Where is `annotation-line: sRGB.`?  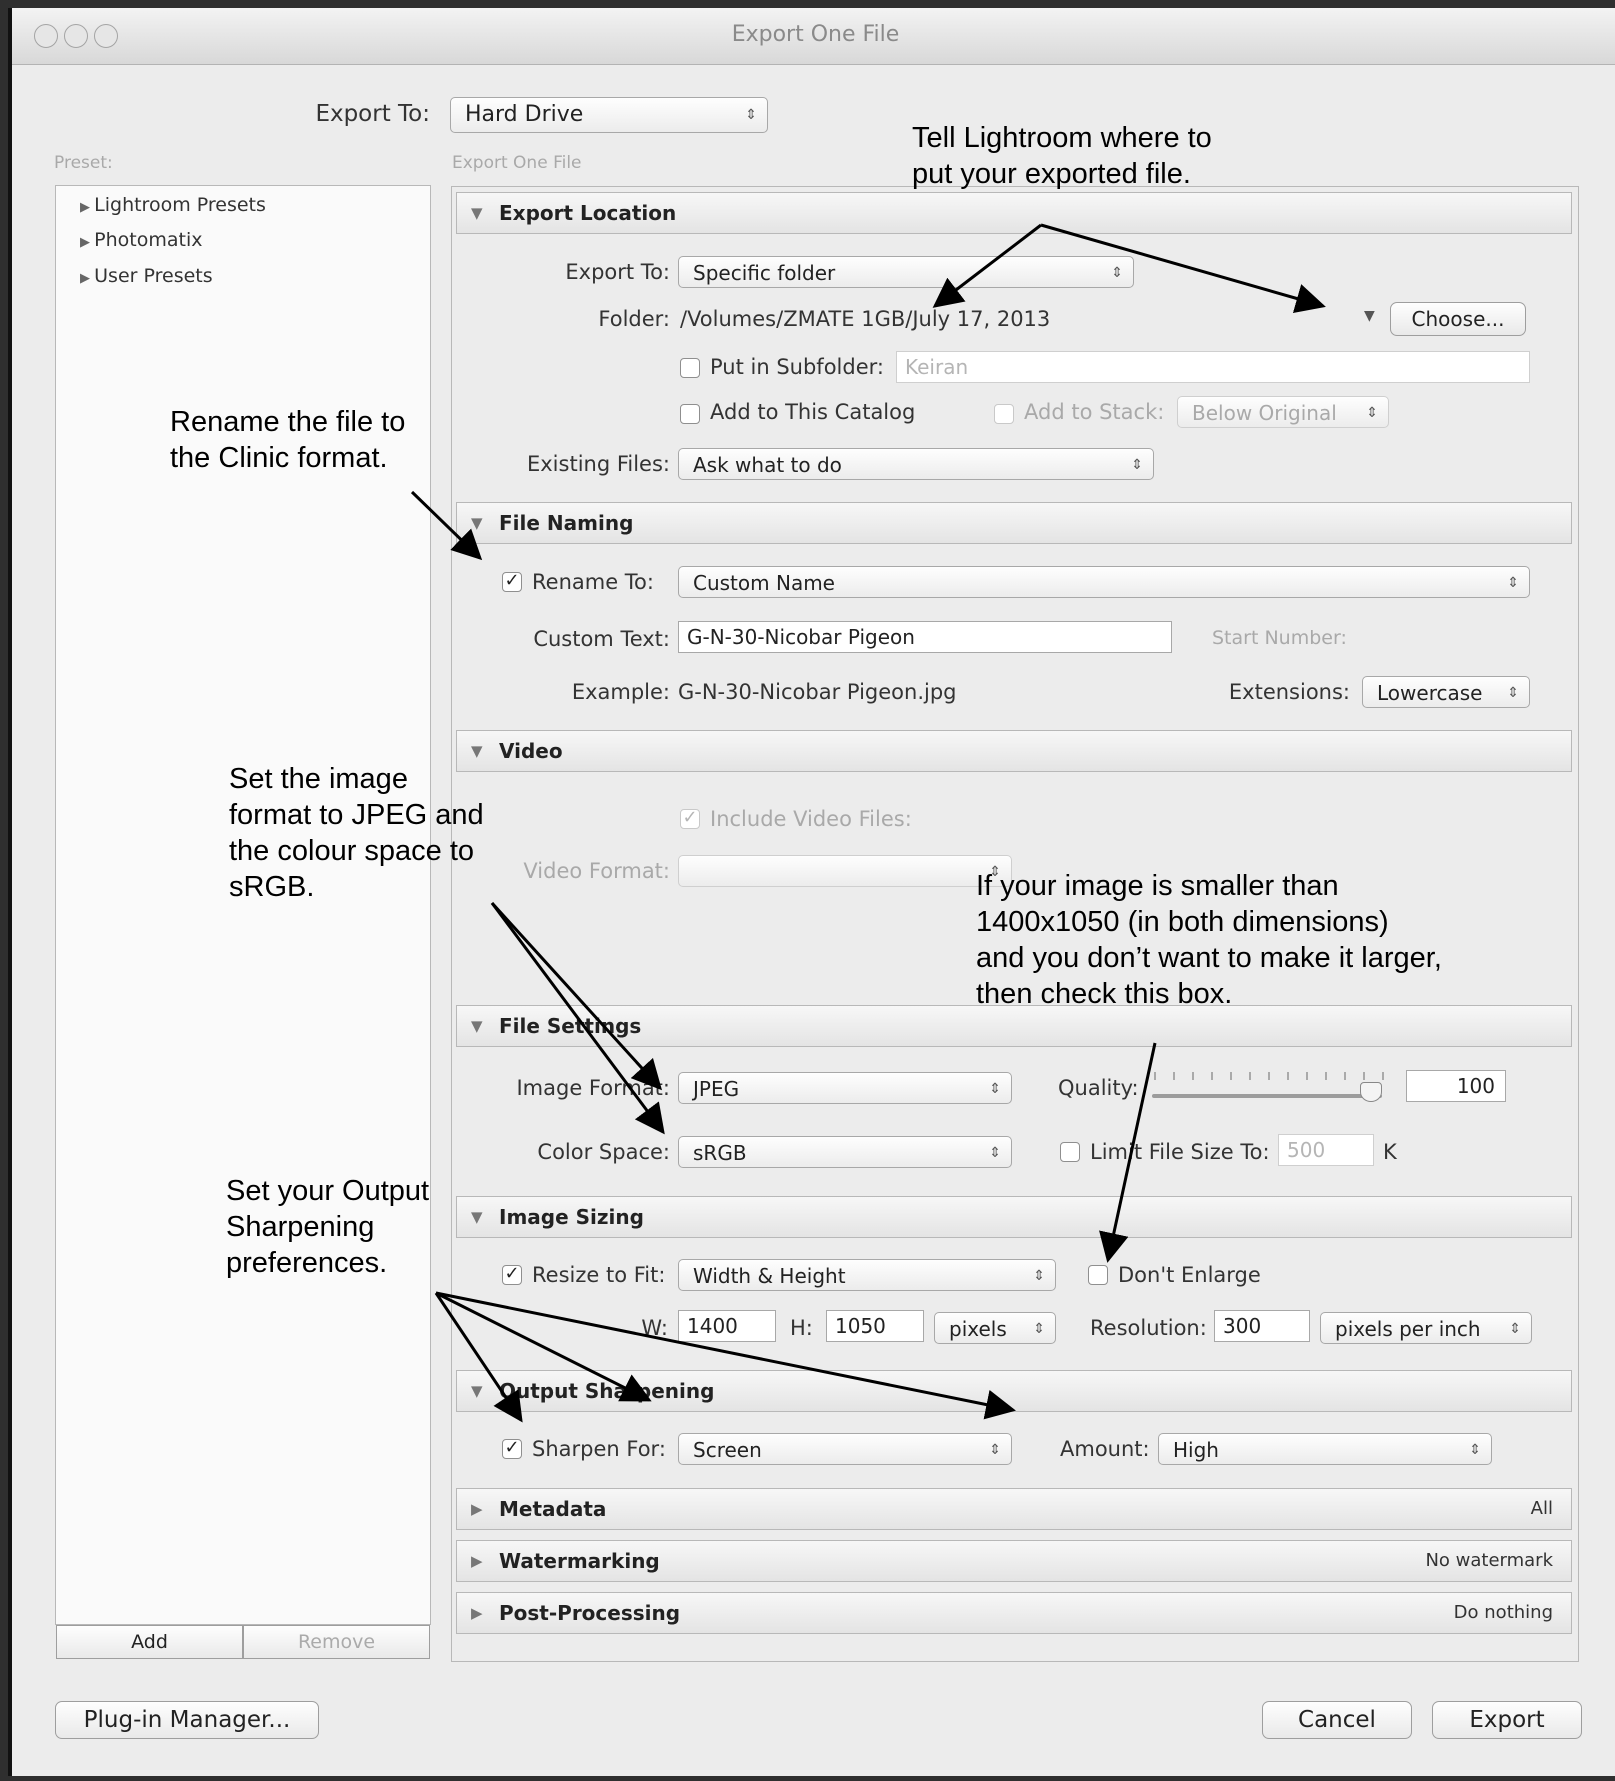
annotation-line: sRGB. is located at coordinates (272, 887).